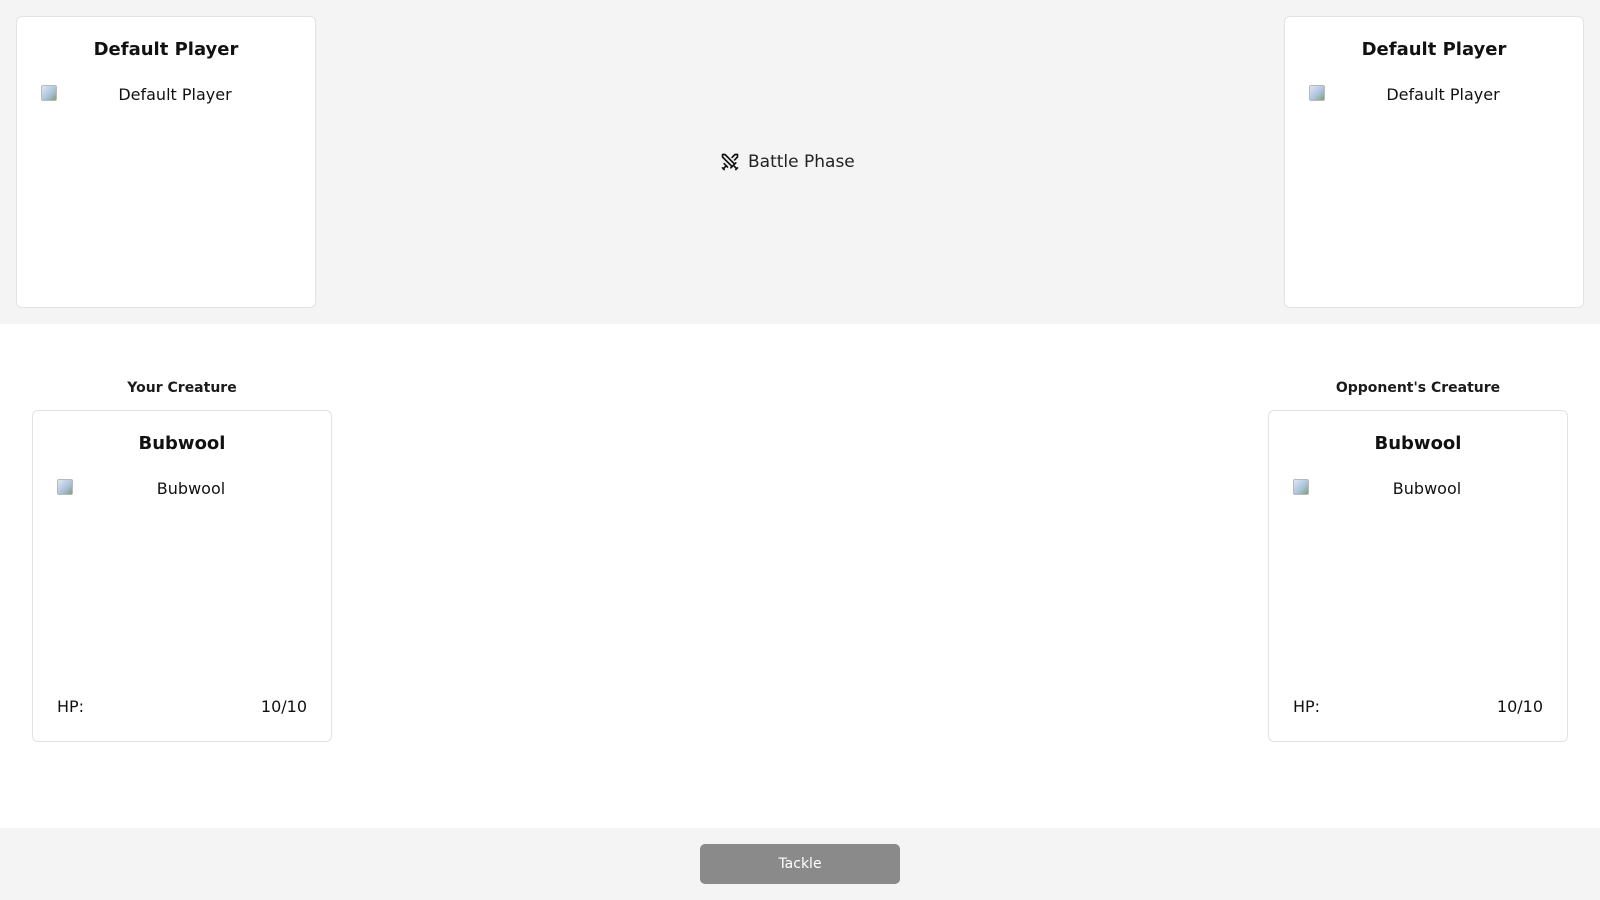  Describe the element at coordinates (1427, 488) in the screenshot. I see `opponent-creature-image-alt: Bubwool` at that location.